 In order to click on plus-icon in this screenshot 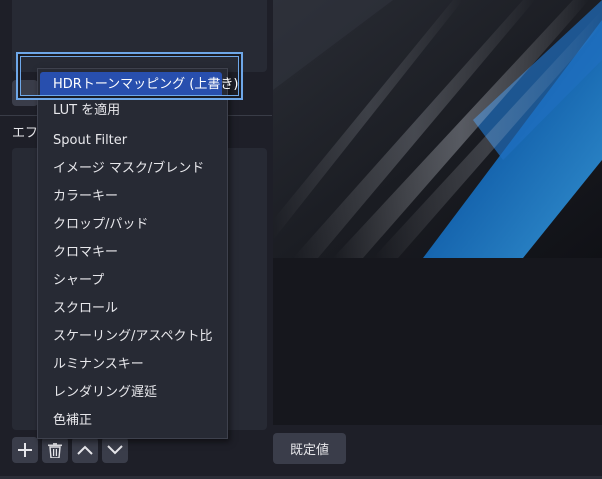, I will do `click(25, 450)`.